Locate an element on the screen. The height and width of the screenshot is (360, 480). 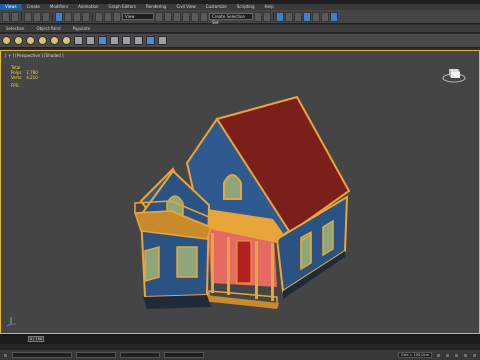
display-helpers-icon is located at coordinates (54, 40).